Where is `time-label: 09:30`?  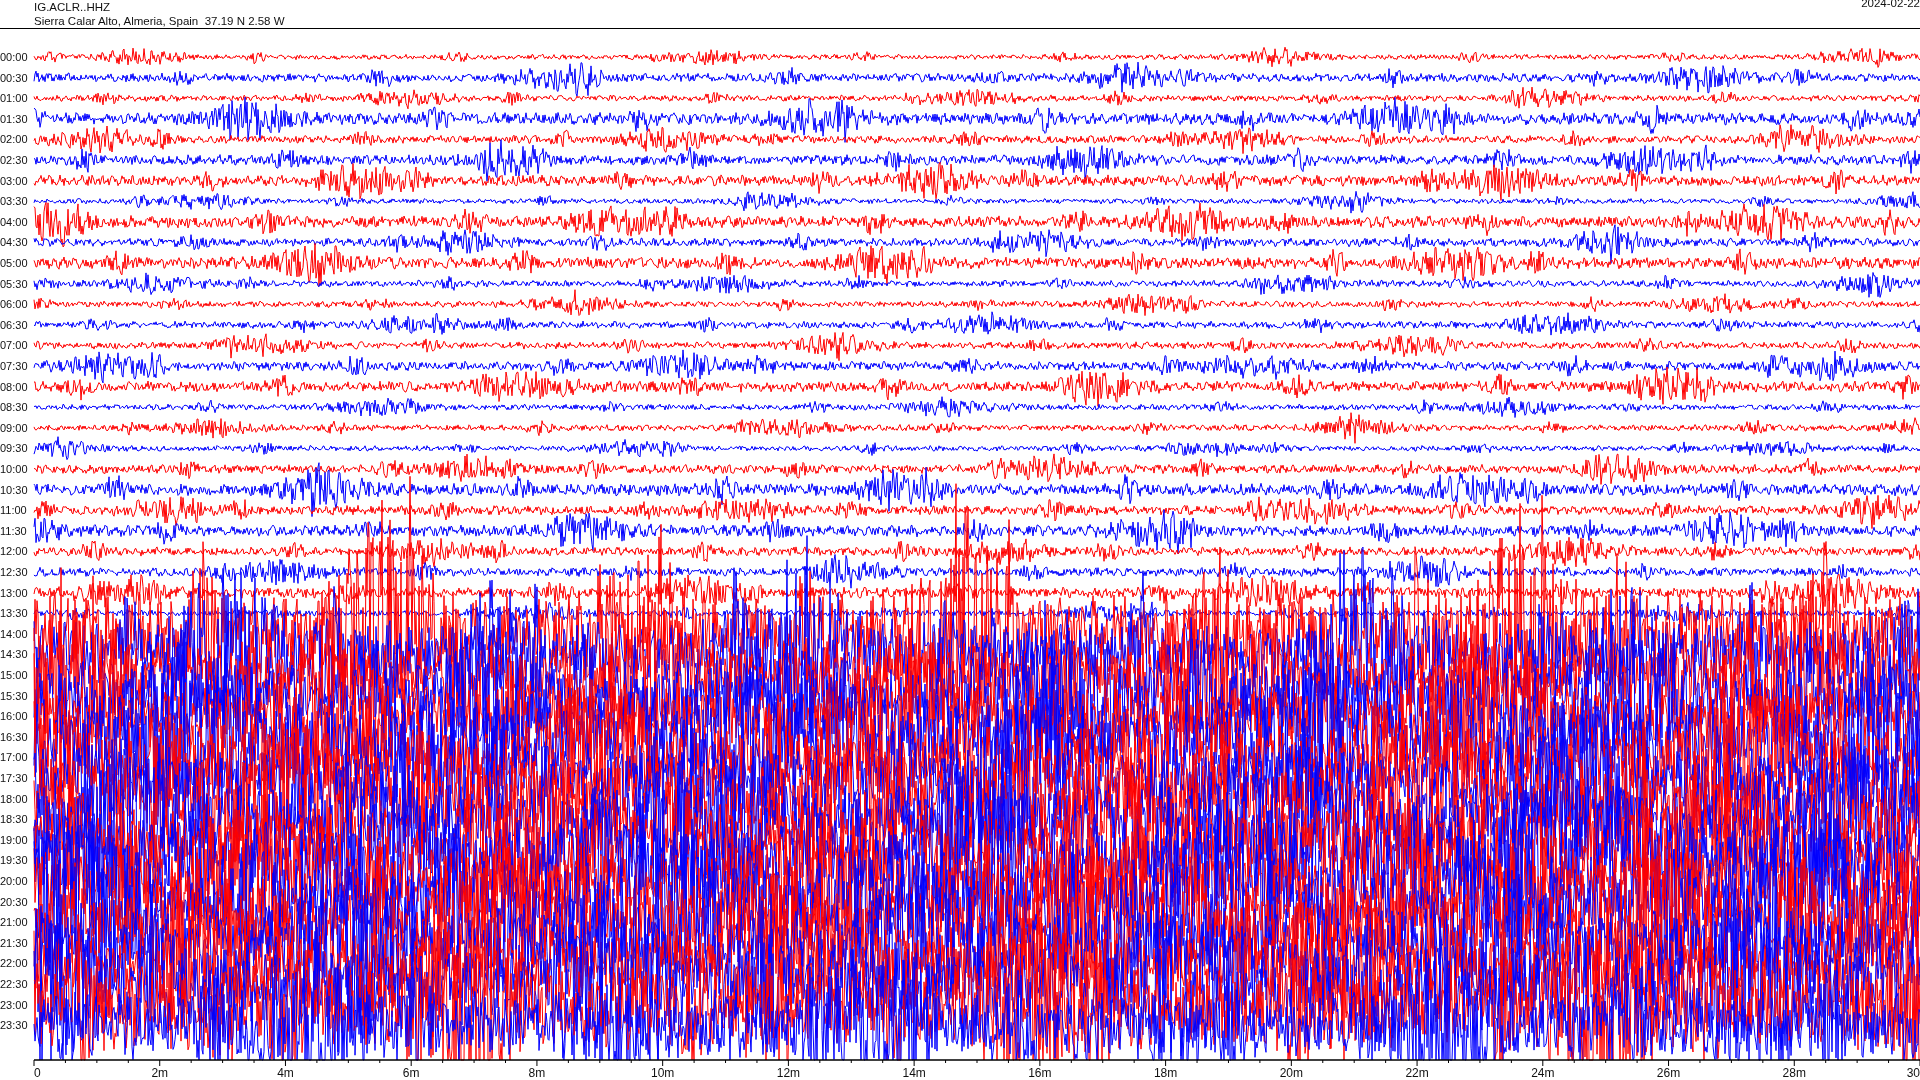
time-label: 09:30 is located at coordinates (14, 448).